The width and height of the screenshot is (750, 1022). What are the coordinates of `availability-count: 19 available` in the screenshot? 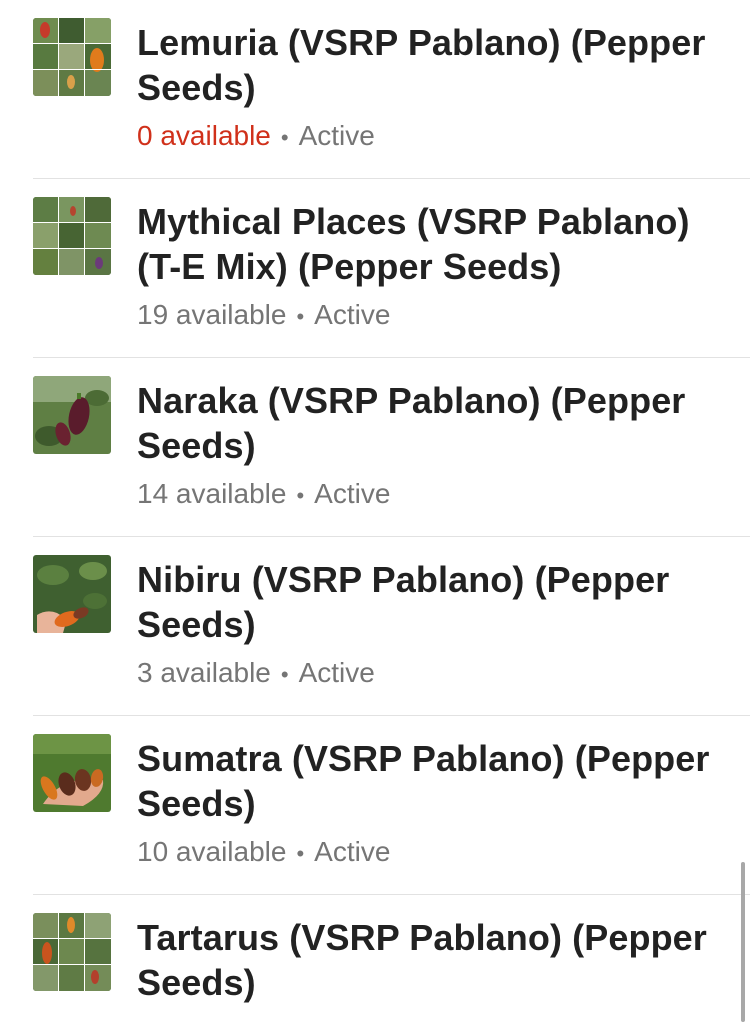 It's located at (212, 314).